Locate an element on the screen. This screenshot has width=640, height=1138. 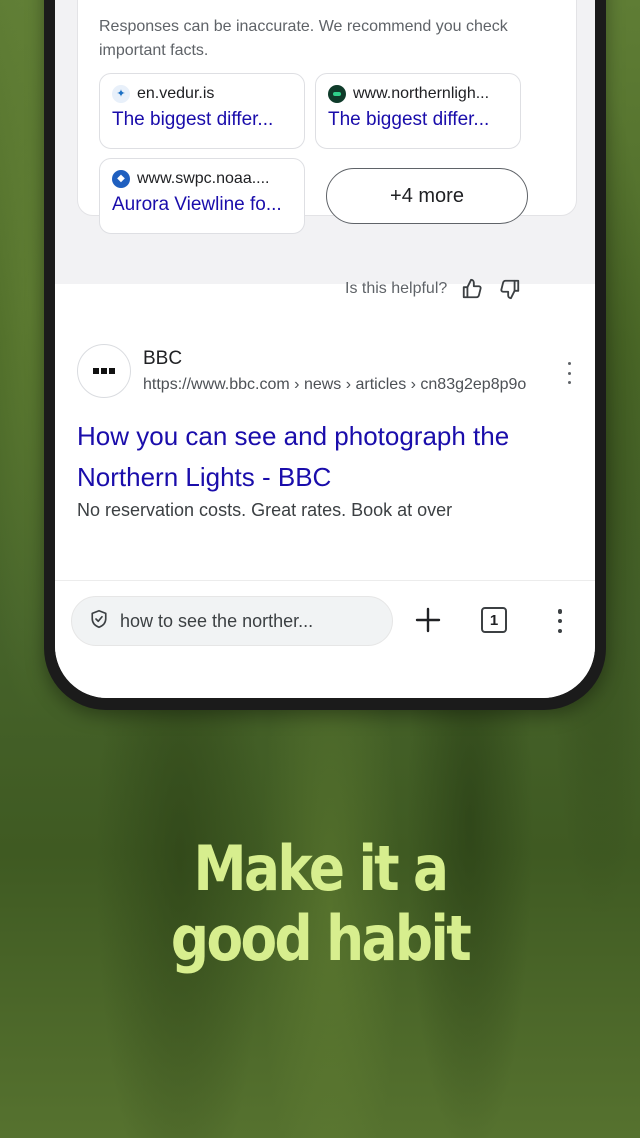
helpful-prompt: Is this helpful? is located at coordinates (396, 288).